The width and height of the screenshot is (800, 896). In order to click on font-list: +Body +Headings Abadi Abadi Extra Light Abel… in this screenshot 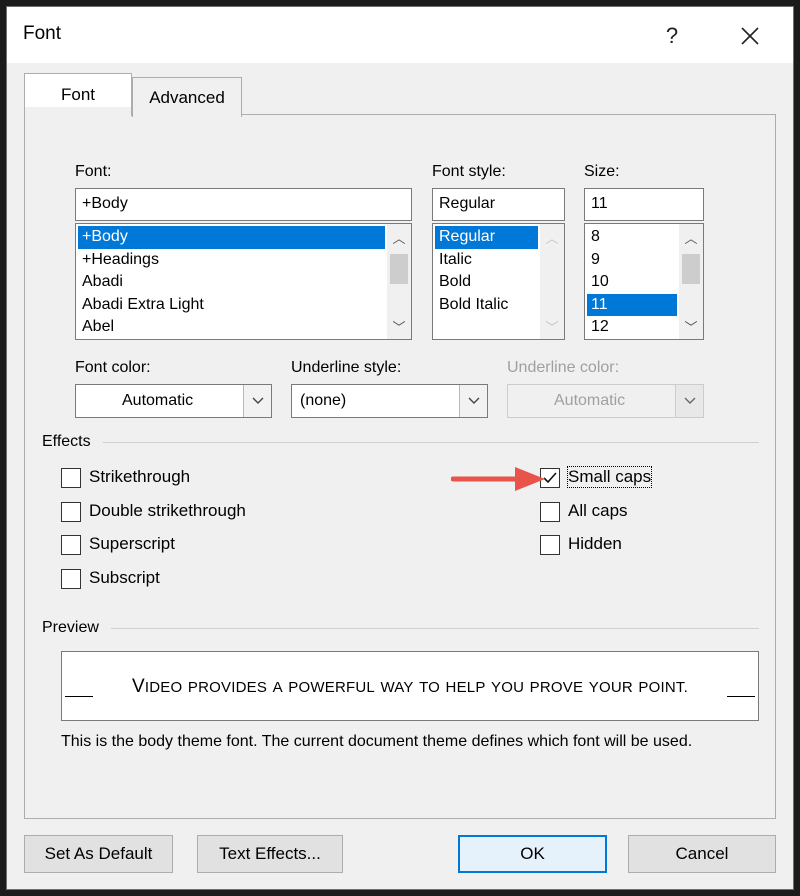, I will do `click(243, 281)`.